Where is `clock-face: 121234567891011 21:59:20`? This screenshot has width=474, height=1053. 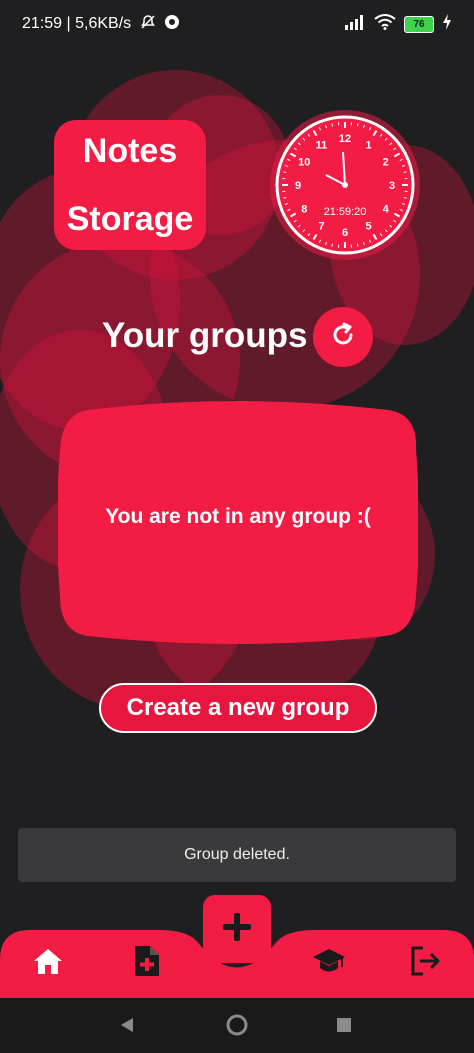 clock-face: 121234567891011 21:59:20 is located at coordinates (345, 185).